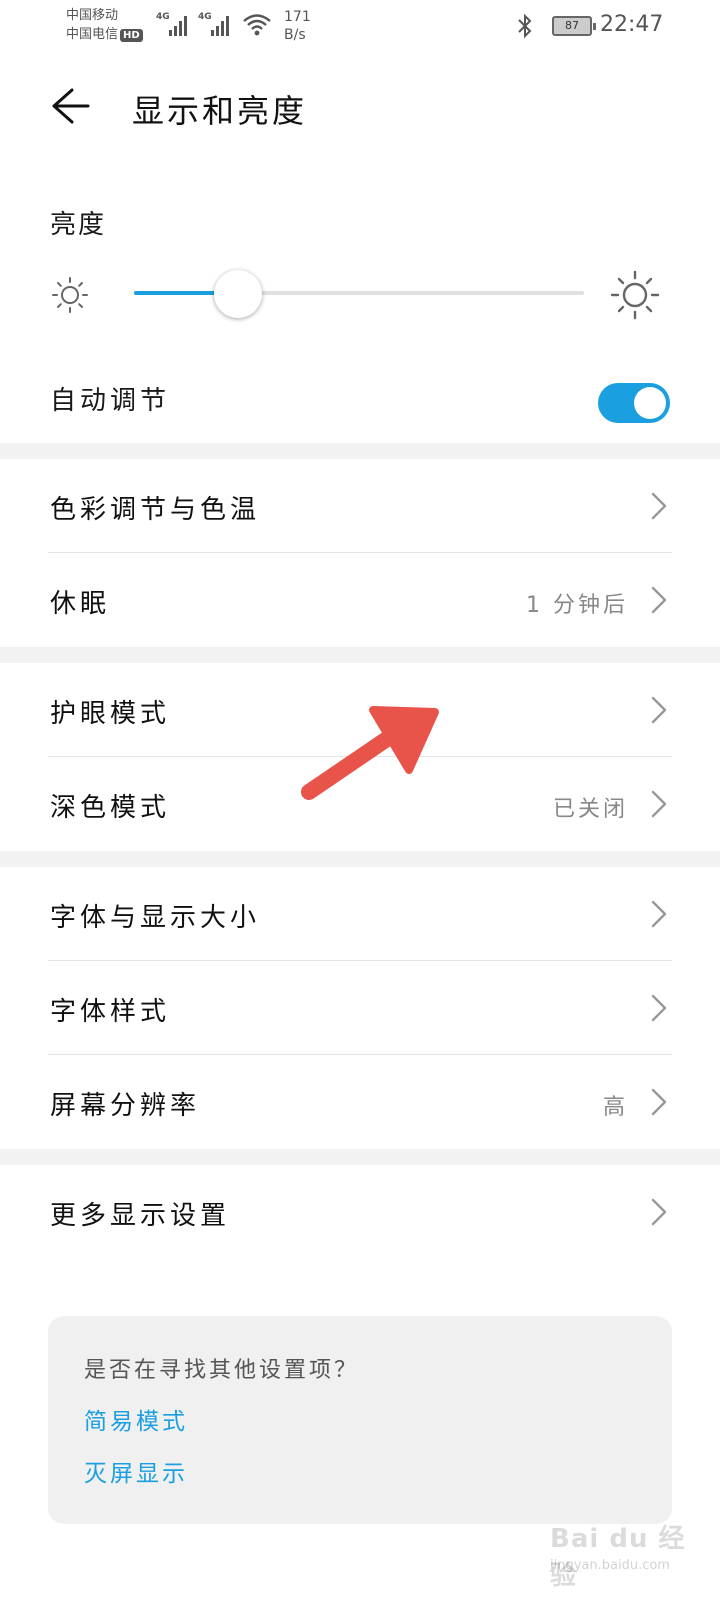 Image resolution: width=720 pixels, height=1600 pixels. Describe the element at coordinates (360, 600) in the screenshot. I see `row-sleep: 休眠 1 分钟后` at that location.